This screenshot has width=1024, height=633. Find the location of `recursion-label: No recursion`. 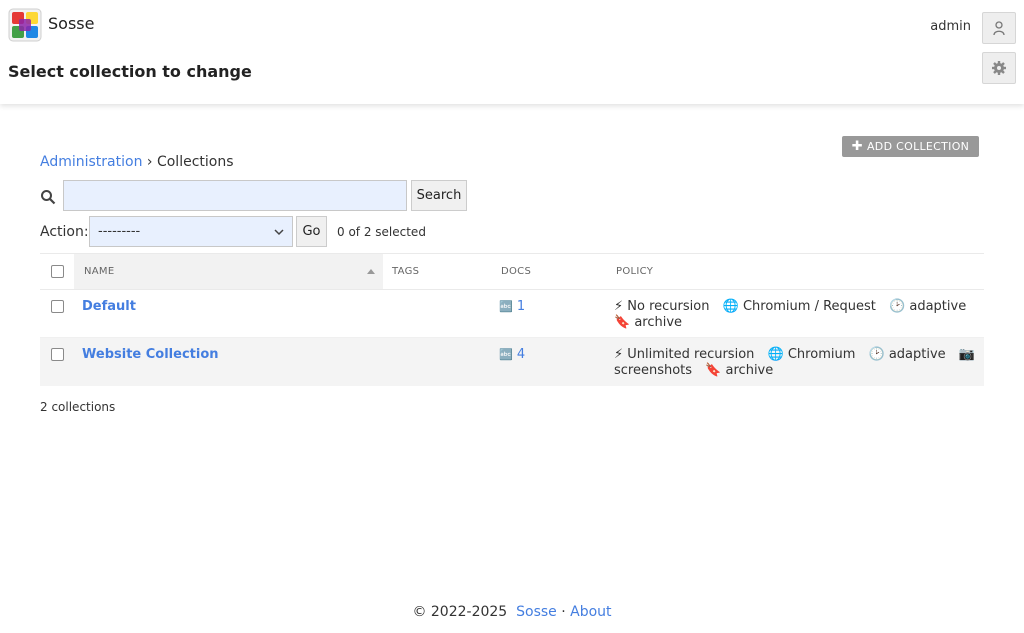

recursion-label: No recursion is located at coordinates (668, 306).